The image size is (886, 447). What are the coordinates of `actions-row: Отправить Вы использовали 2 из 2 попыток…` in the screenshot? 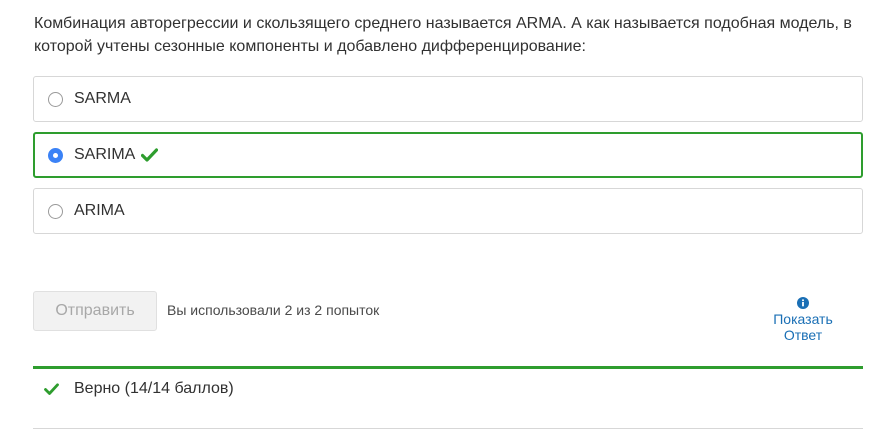 It's located at (448, 321).